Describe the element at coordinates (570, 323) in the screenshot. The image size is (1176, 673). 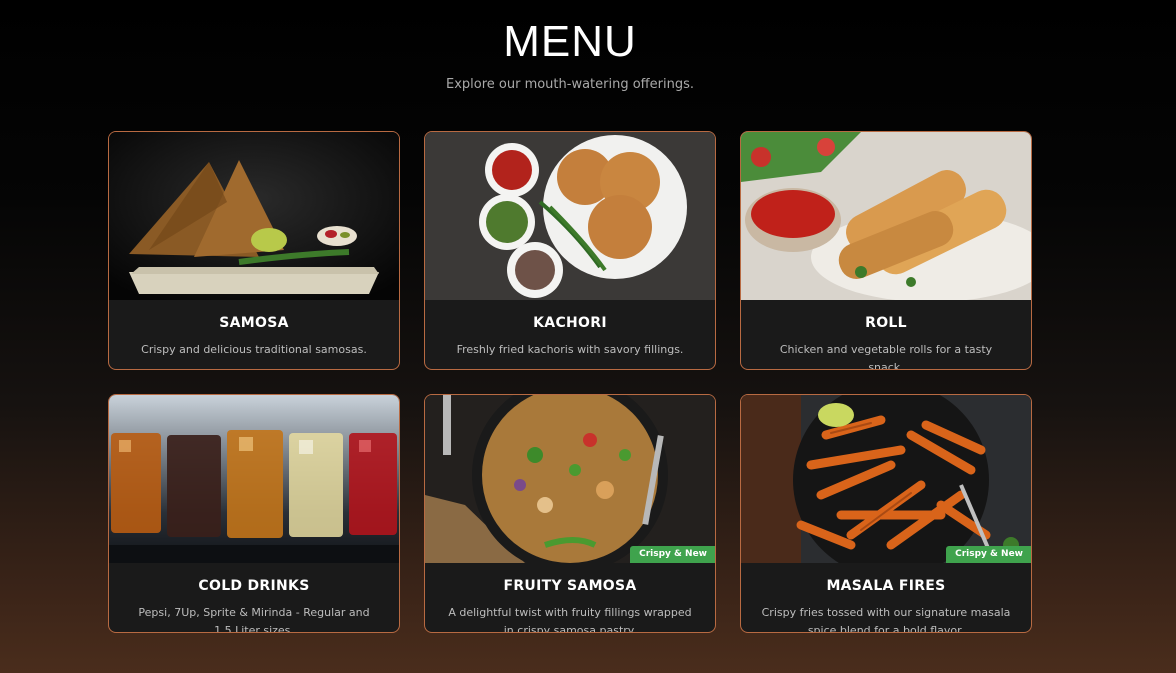
I see `card-title: KACHORI` at that location.